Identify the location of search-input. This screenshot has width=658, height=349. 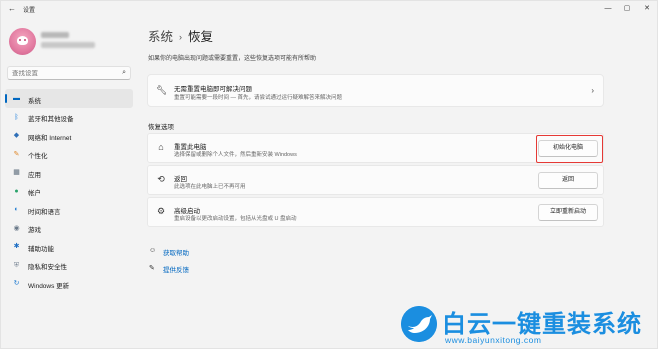
(62, 73).